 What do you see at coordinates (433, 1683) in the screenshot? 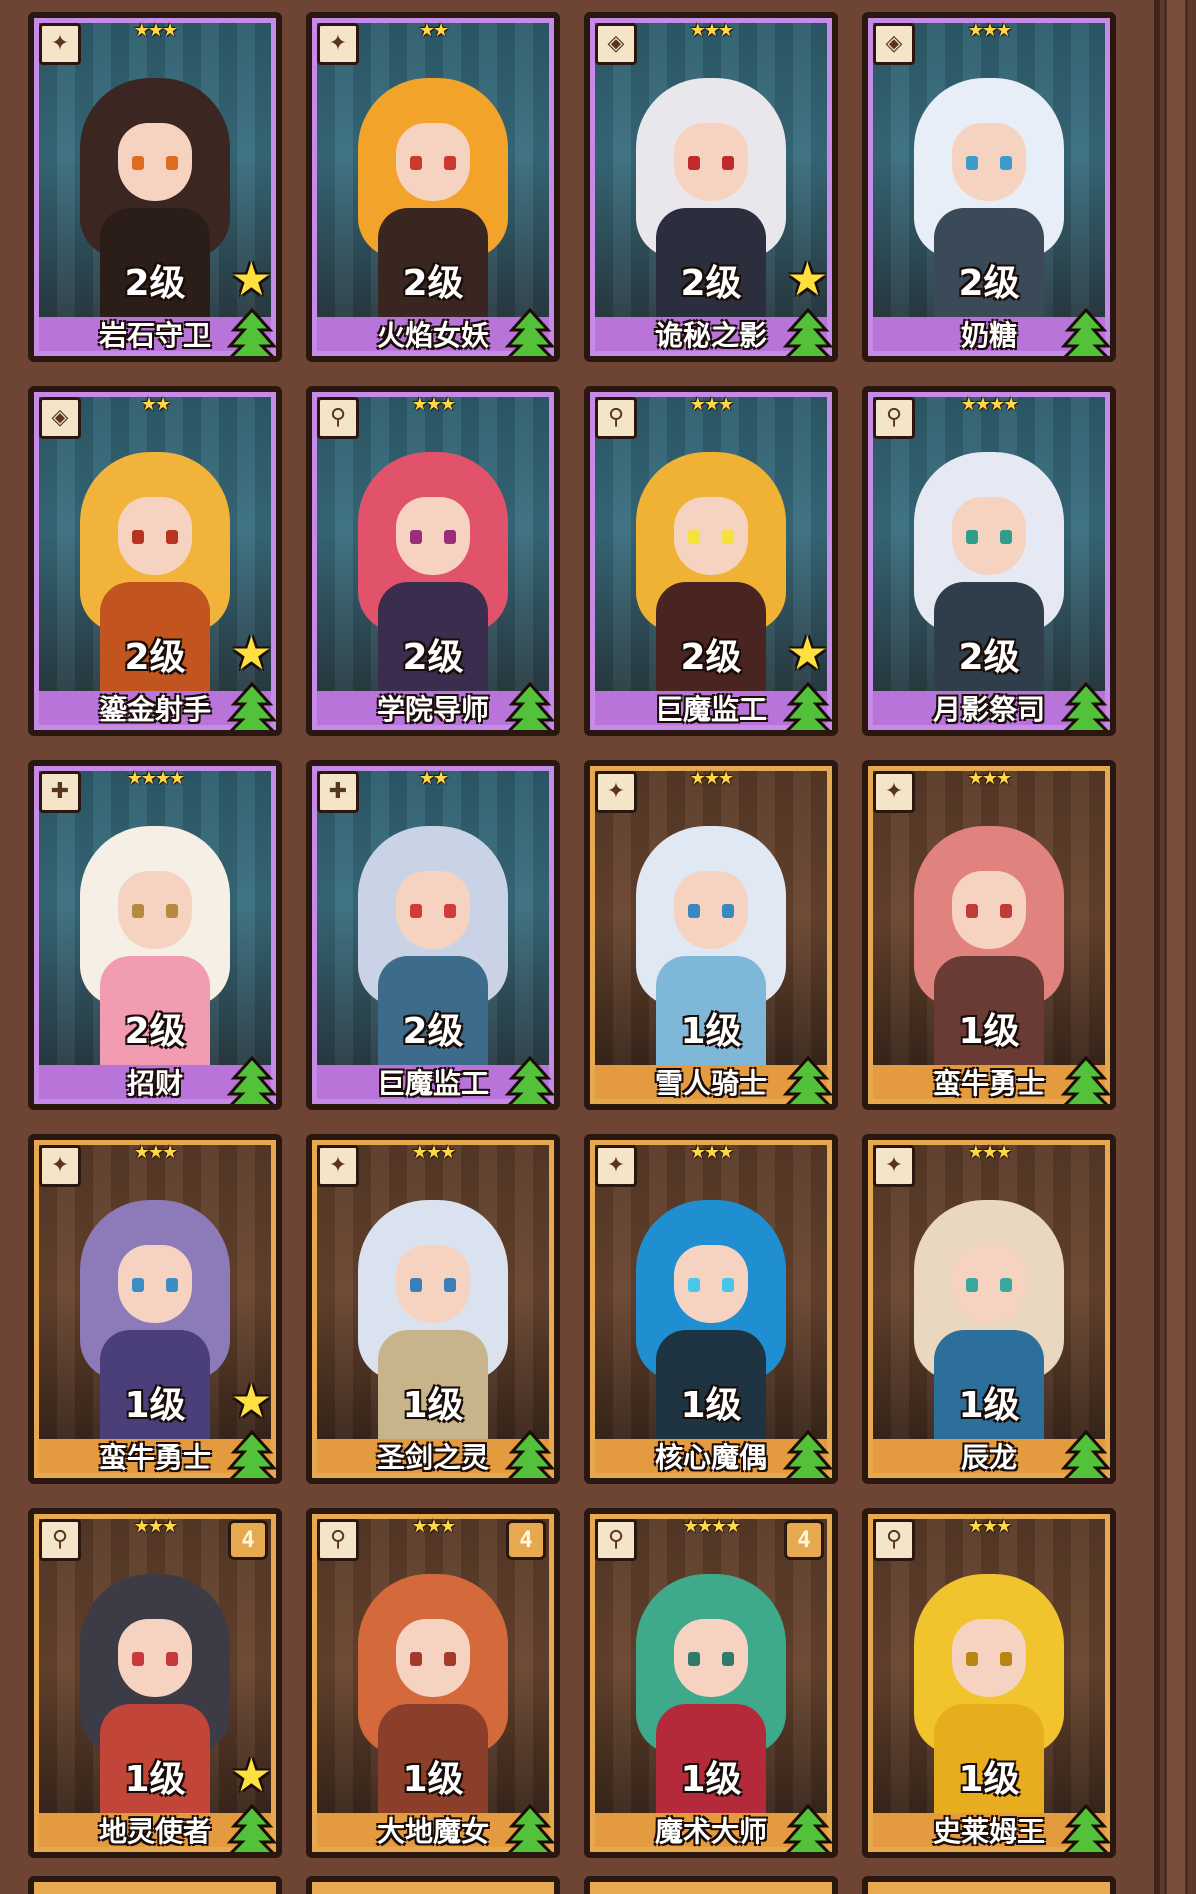
I see `hero-card: ⚲ ★★★ 1级 大地魔女 4` at bounding box center [433, 1683].